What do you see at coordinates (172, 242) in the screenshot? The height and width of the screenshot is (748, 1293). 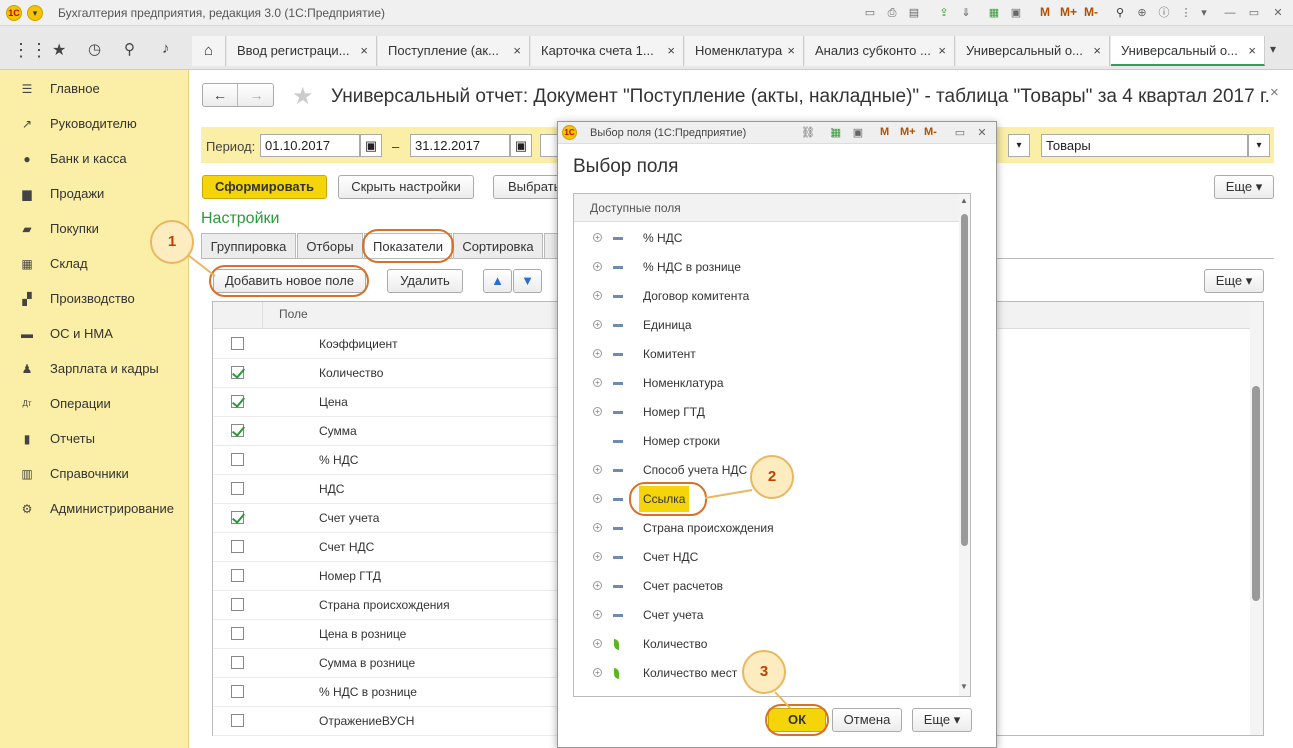 I see `callout-1: 1` at bounding box center [172, 242].